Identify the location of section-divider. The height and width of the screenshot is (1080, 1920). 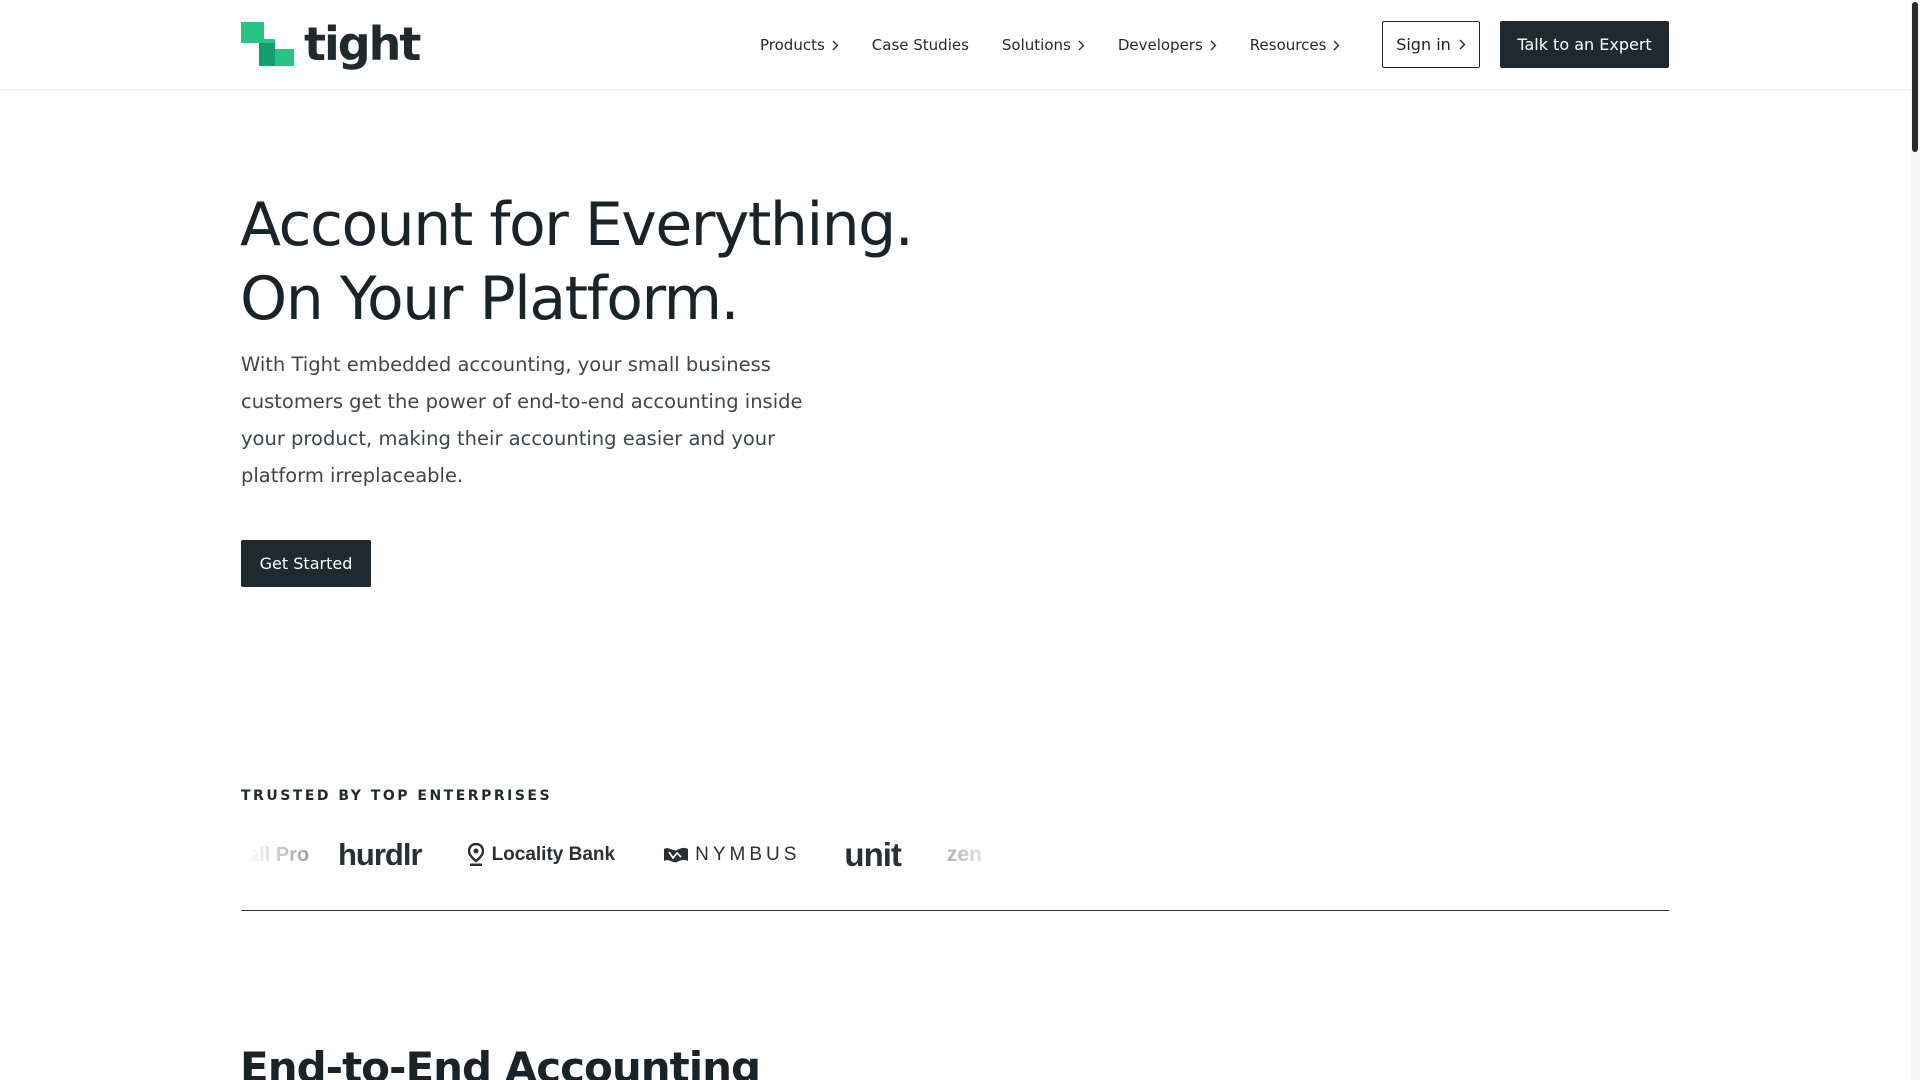
(955, 910).